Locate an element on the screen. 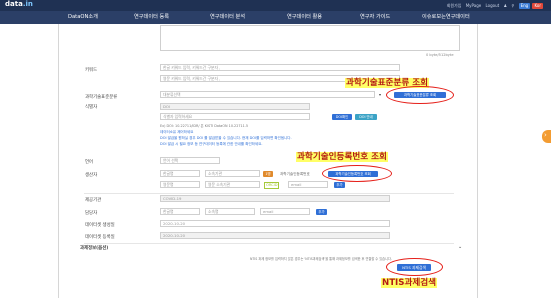 The width and height of the screenshot is (551, 299). keyword-korean-input: 한글 키워드 입력, 키워드간 구분자 , is located at coordinates (280, 67).